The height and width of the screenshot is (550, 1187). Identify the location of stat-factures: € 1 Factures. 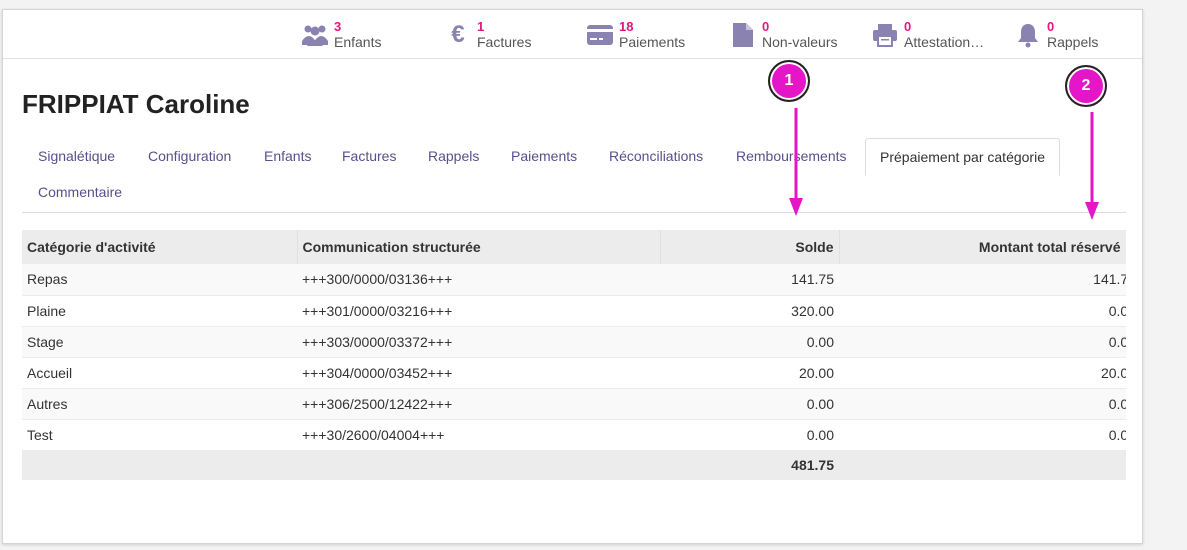
(487, 34).